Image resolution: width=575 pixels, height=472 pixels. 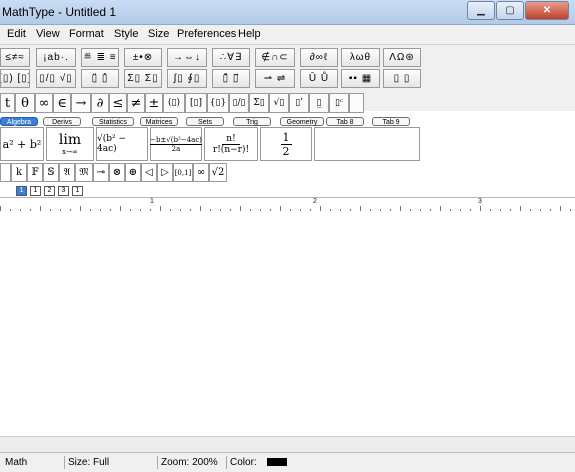 I want to click on matrices-palette-button: ▪▪ ▦, so click(x=360, y=78).